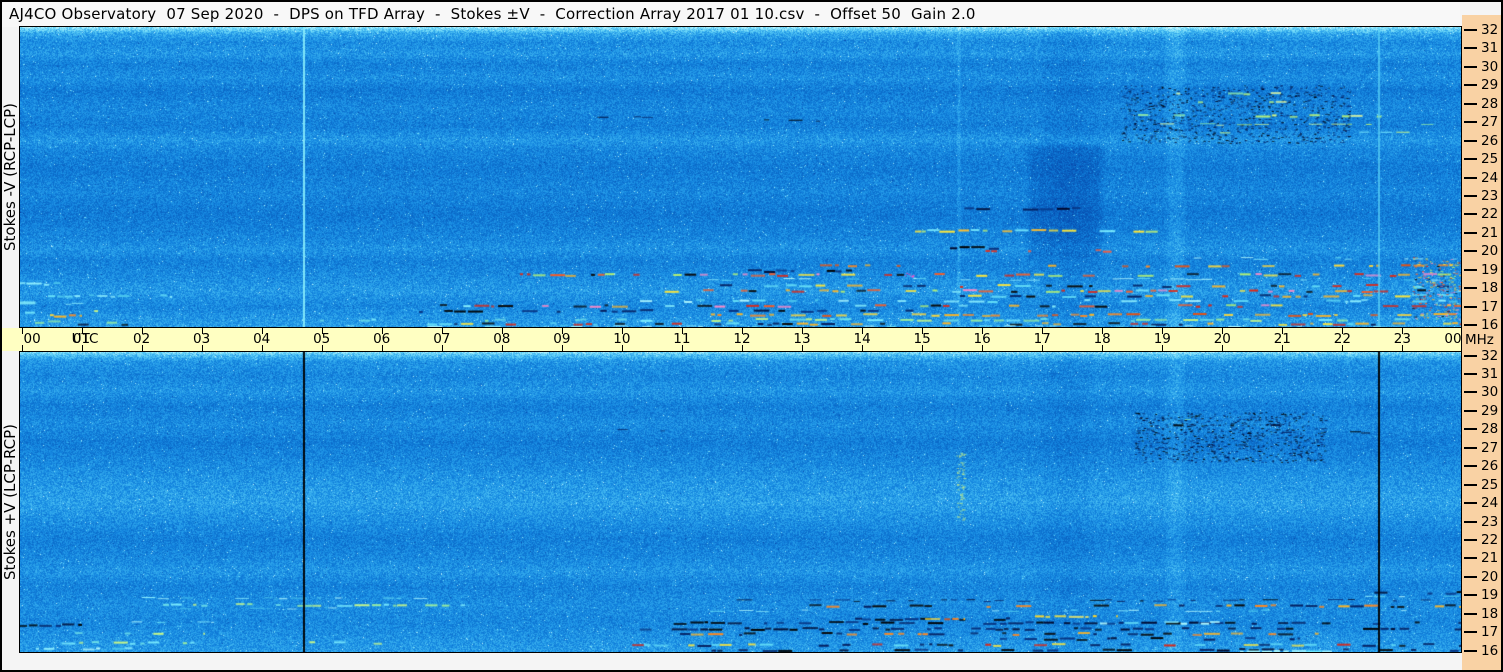 The image size is (1503, 672). I want to click on freq-label-top-30: 30, so click(1490, 66).